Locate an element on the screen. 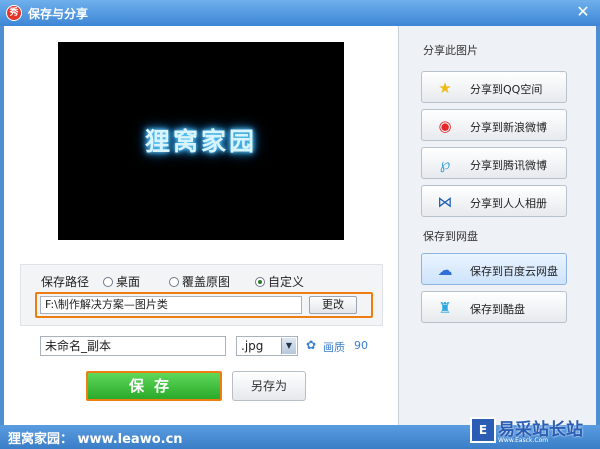  save-path-group: 保存路径 桌面 覆盖原图 自定义 F:\制作解决方案—图片类 更改 is located at coordinates (201, 295).